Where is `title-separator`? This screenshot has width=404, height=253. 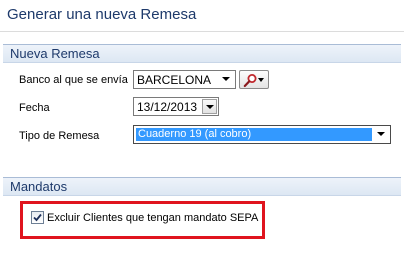 title-separator is located at coordinates (202, 31).